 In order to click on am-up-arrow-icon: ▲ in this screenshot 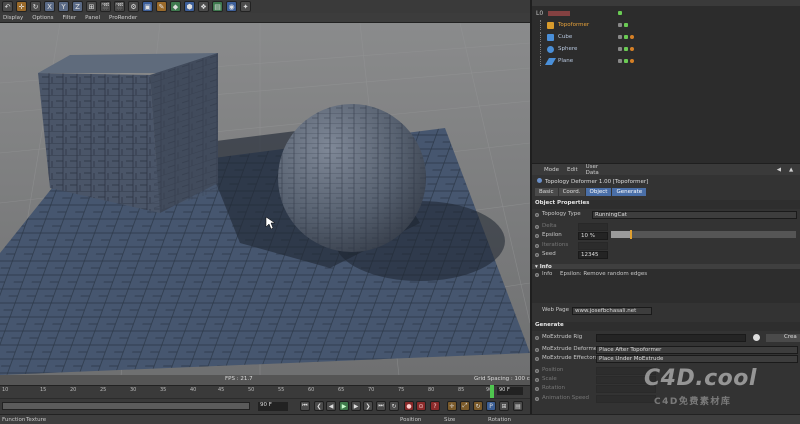, I will do `click(791, 170)`.